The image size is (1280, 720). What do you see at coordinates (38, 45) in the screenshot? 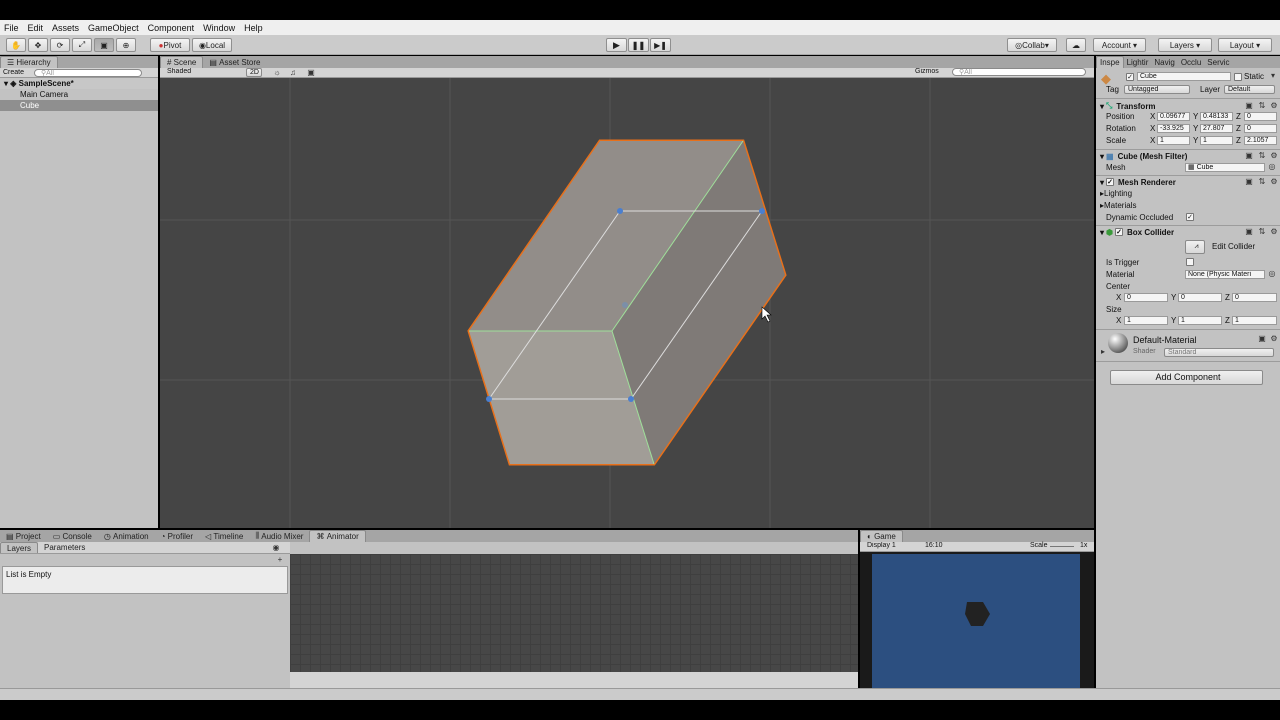
I see `move-tool-button: ✥` at bounding box center [38, 45].